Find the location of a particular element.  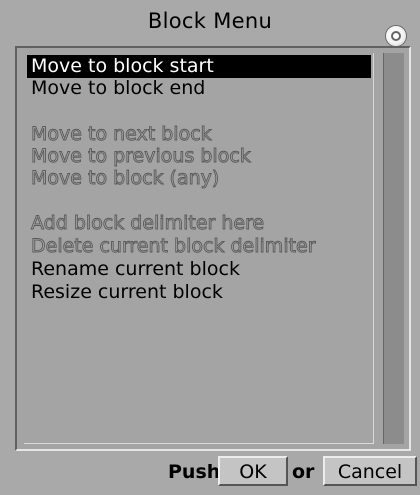

ok-button: OK is located at coordinates (253, 471).